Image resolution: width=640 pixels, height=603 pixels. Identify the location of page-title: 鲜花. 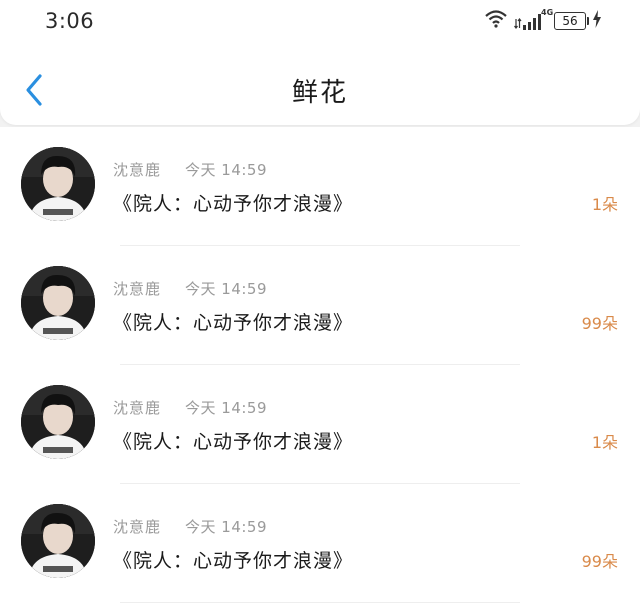
(319, 93).